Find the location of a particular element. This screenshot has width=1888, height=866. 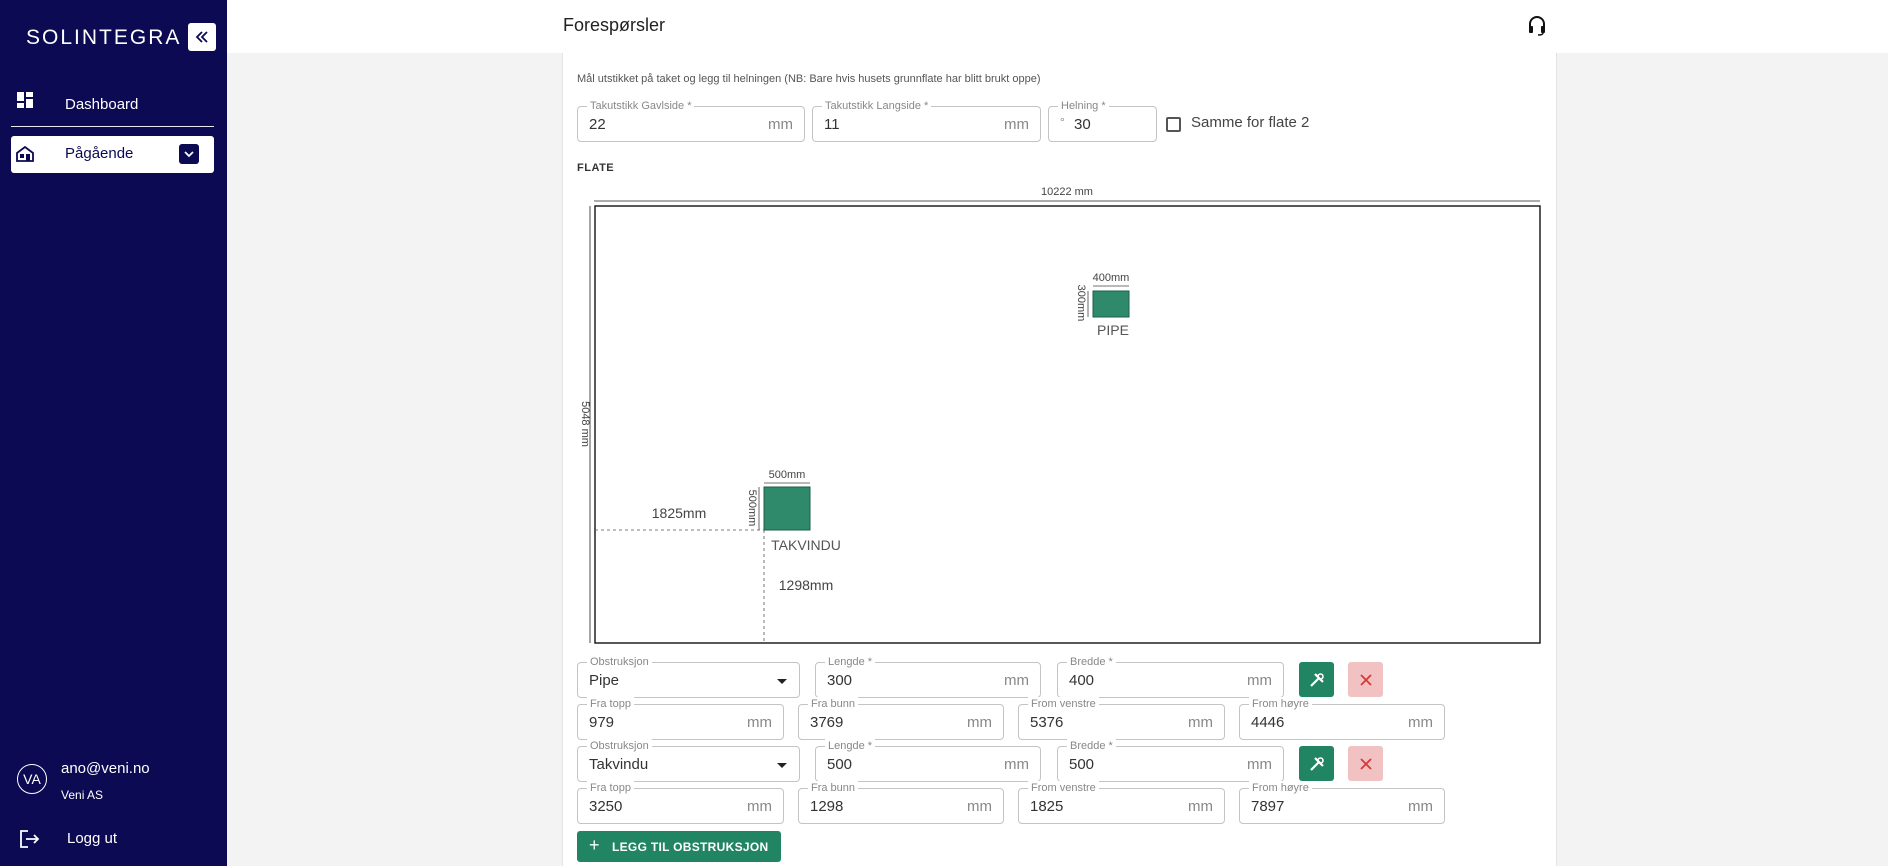

fra-topp-field: Fra topp 979 mm is located at coordinates (680, 718).